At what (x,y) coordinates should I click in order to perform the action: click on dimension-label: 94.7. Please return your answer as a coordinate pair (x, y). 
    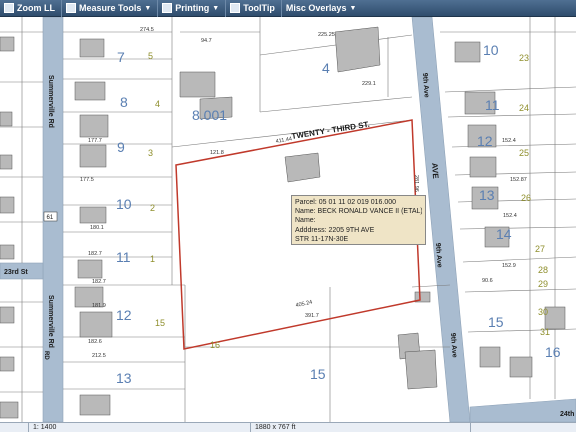
    Looking at the image, I should click on (206, 41).